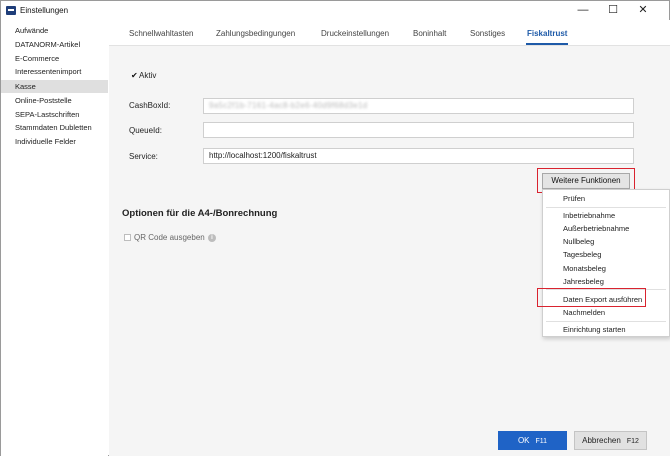 The height and width of the screenshot is (456, 670). I want to click on cashboxid-label: CashBoxId:, so click(150, 105).